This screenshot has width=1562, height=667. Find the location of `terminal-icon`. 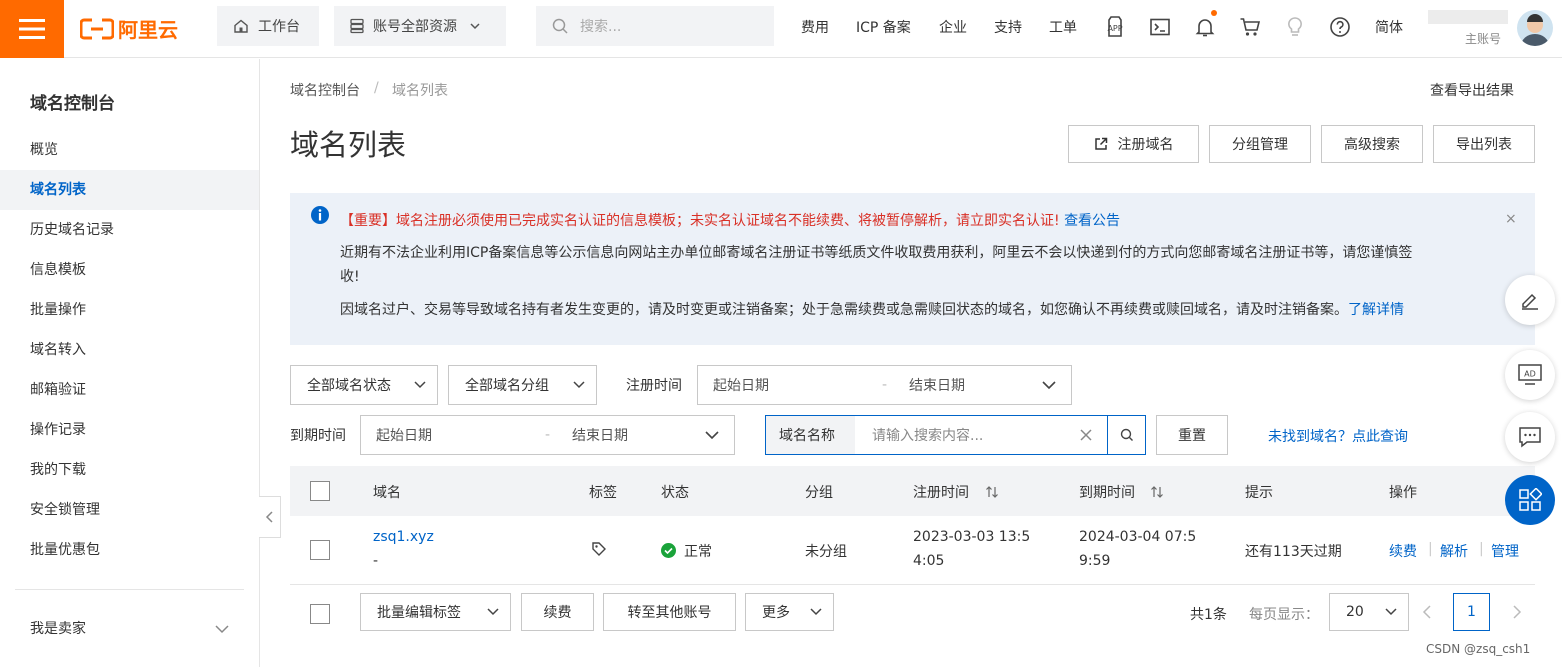

terminal-icon is located at coordinates (1160, 27).